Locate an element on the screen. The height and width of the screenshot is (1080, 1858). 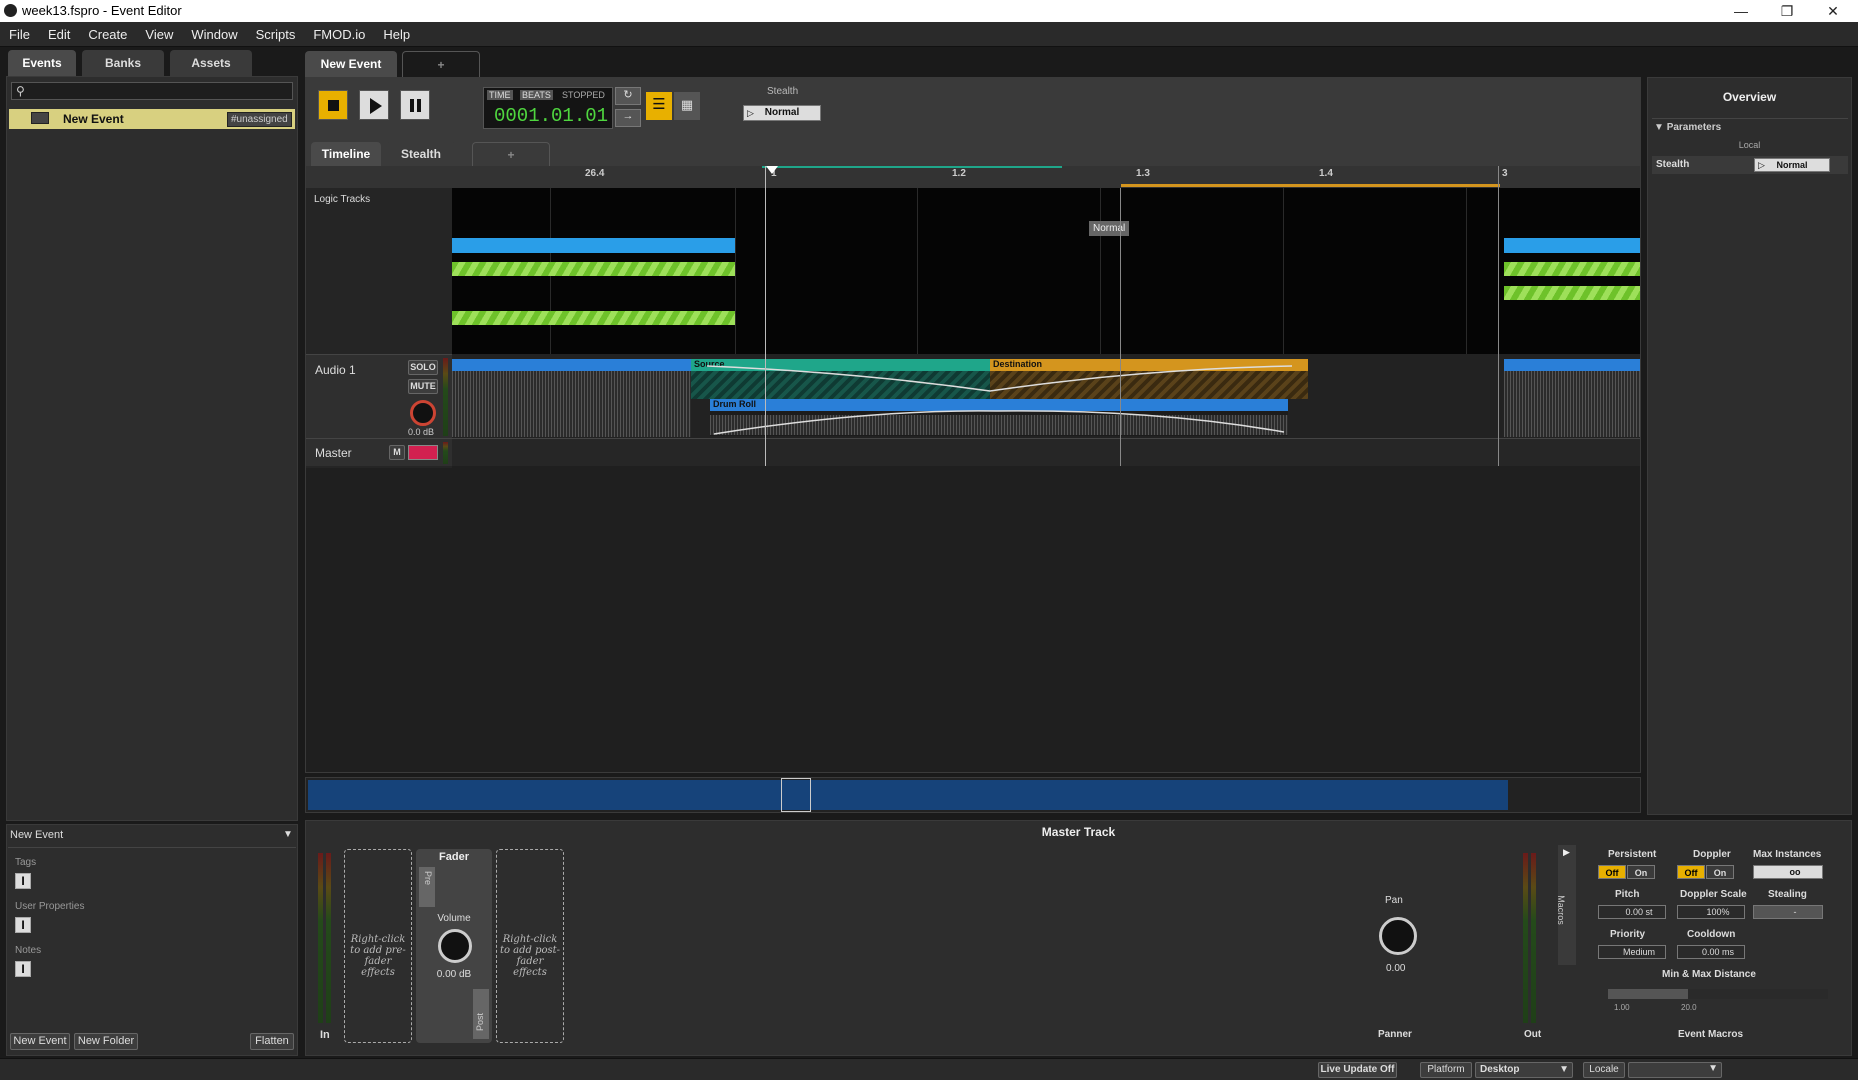
timeline-ruler: 26.4 1 1.2 1.3 1.4 3 is located at coordinates (973, 177).